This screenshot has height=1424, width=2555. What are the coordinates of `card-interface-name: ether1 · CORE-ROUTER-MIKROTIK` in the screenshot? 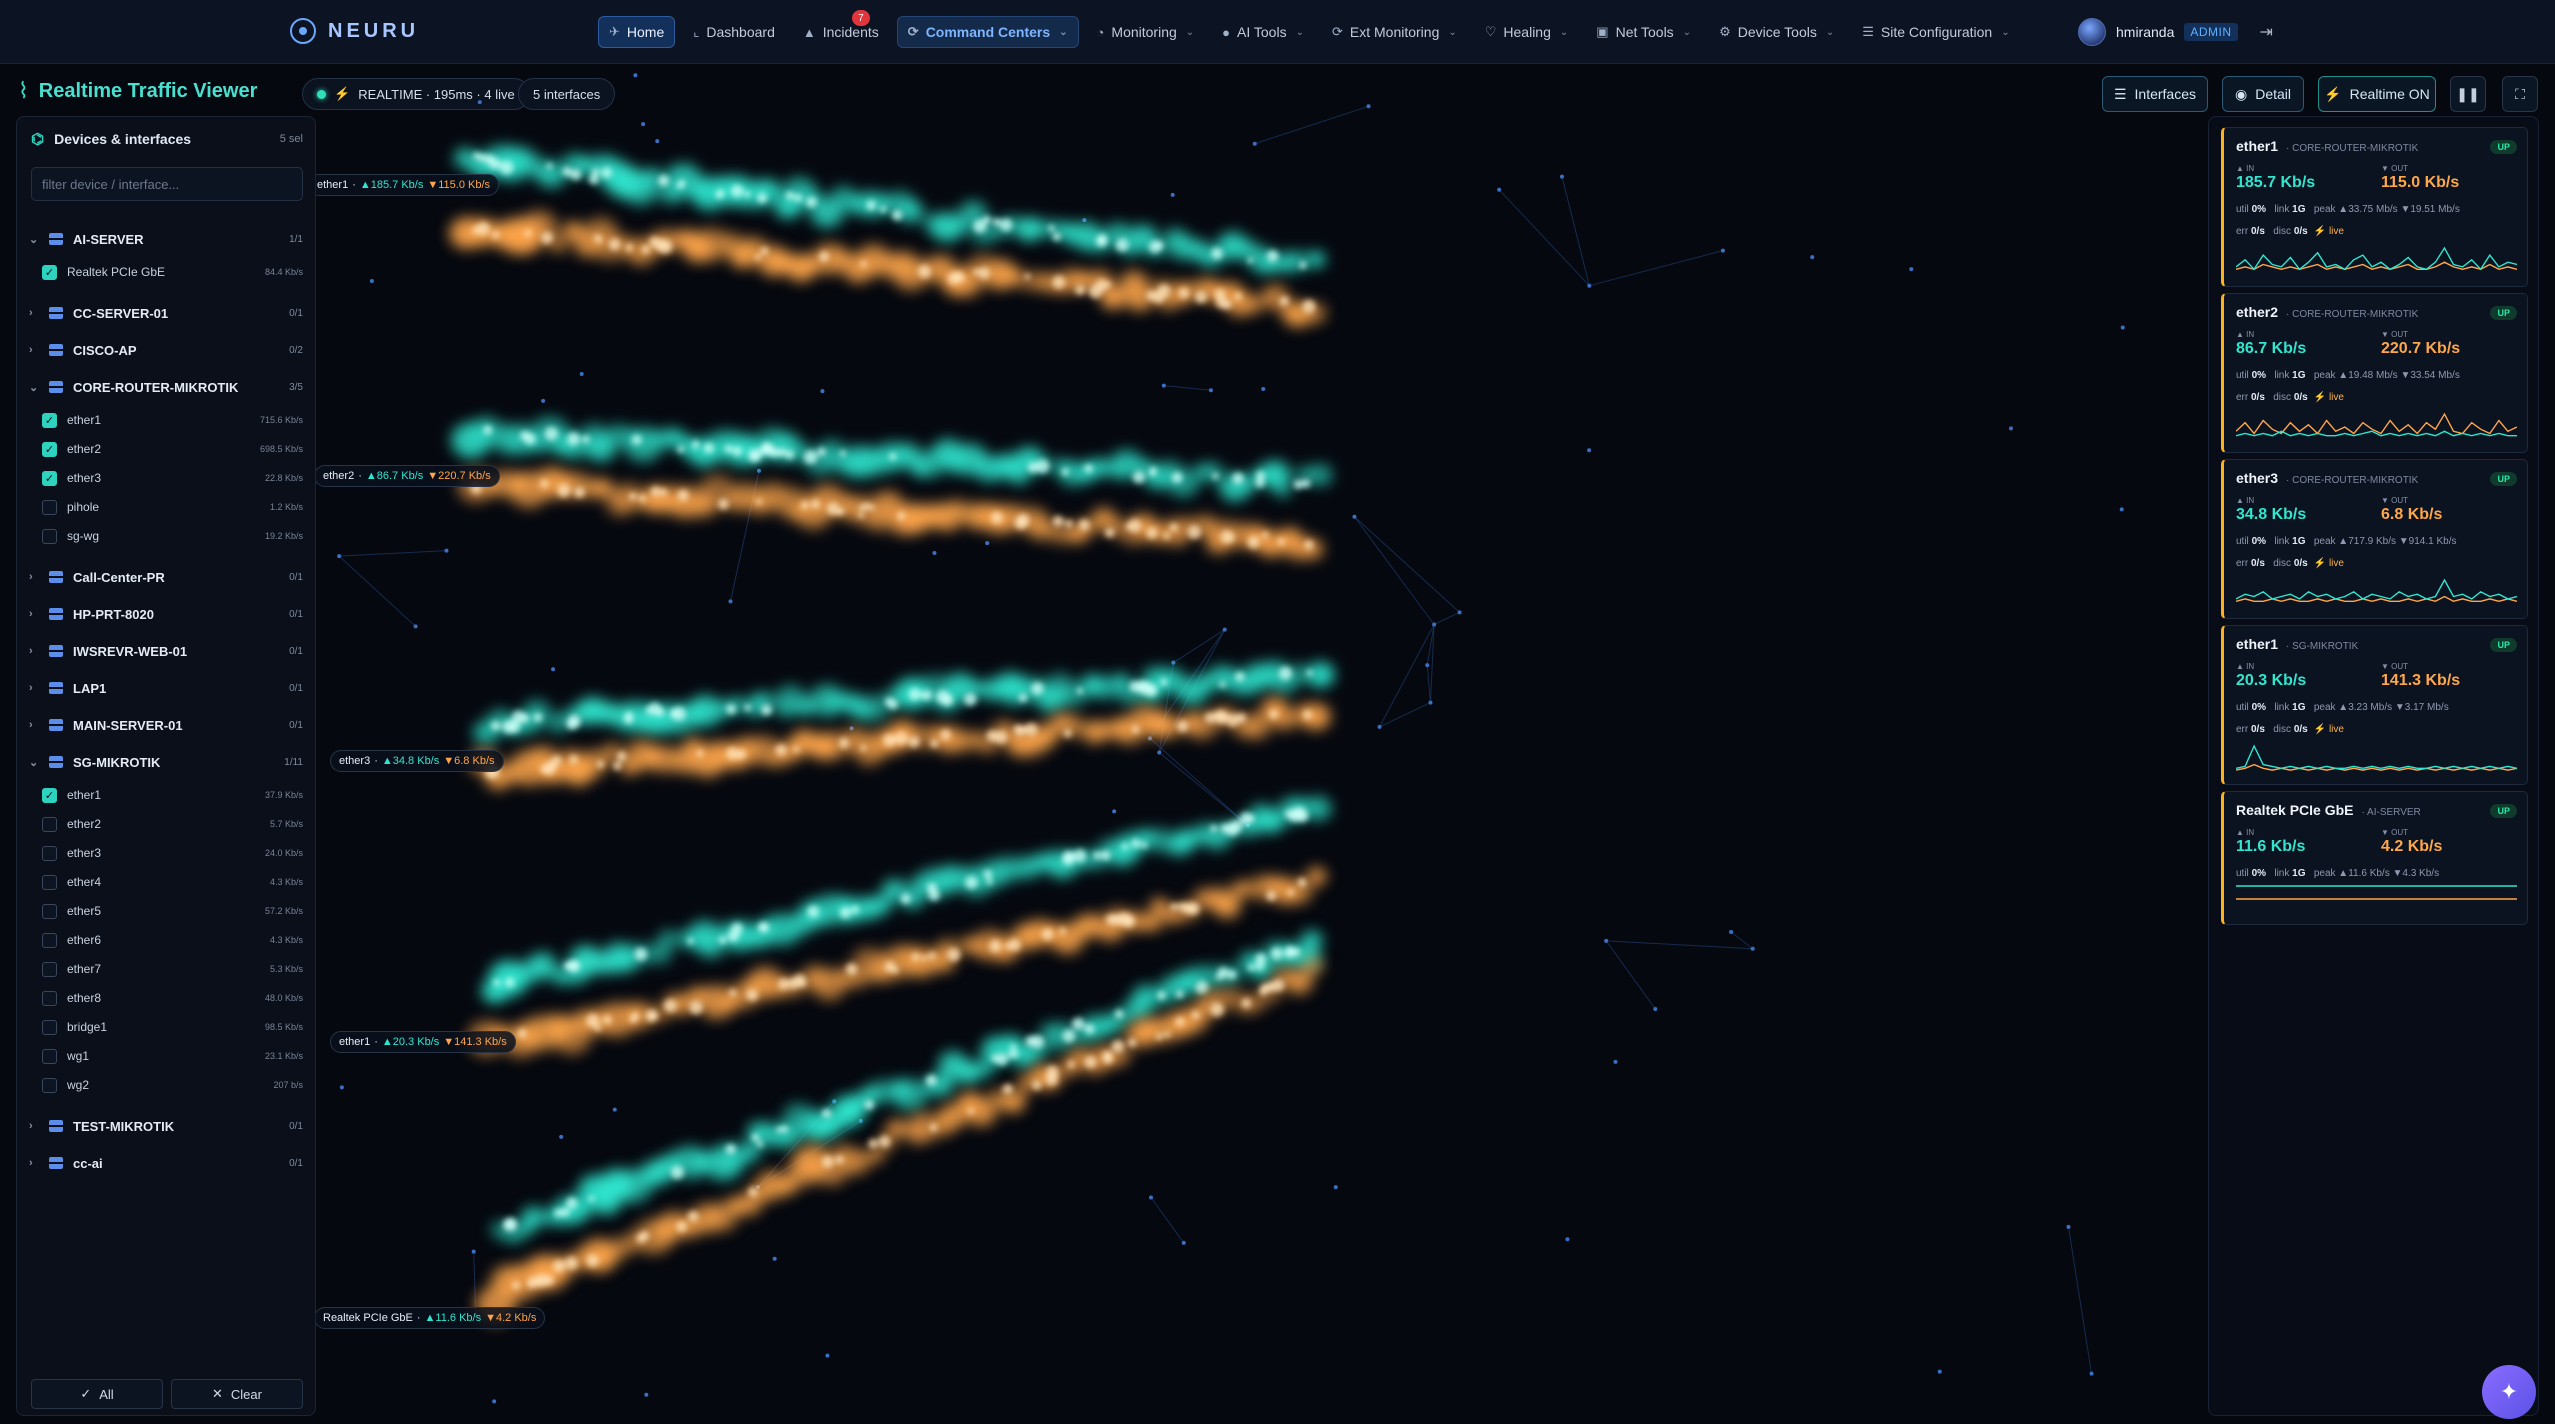 It's located at (2327, 146).